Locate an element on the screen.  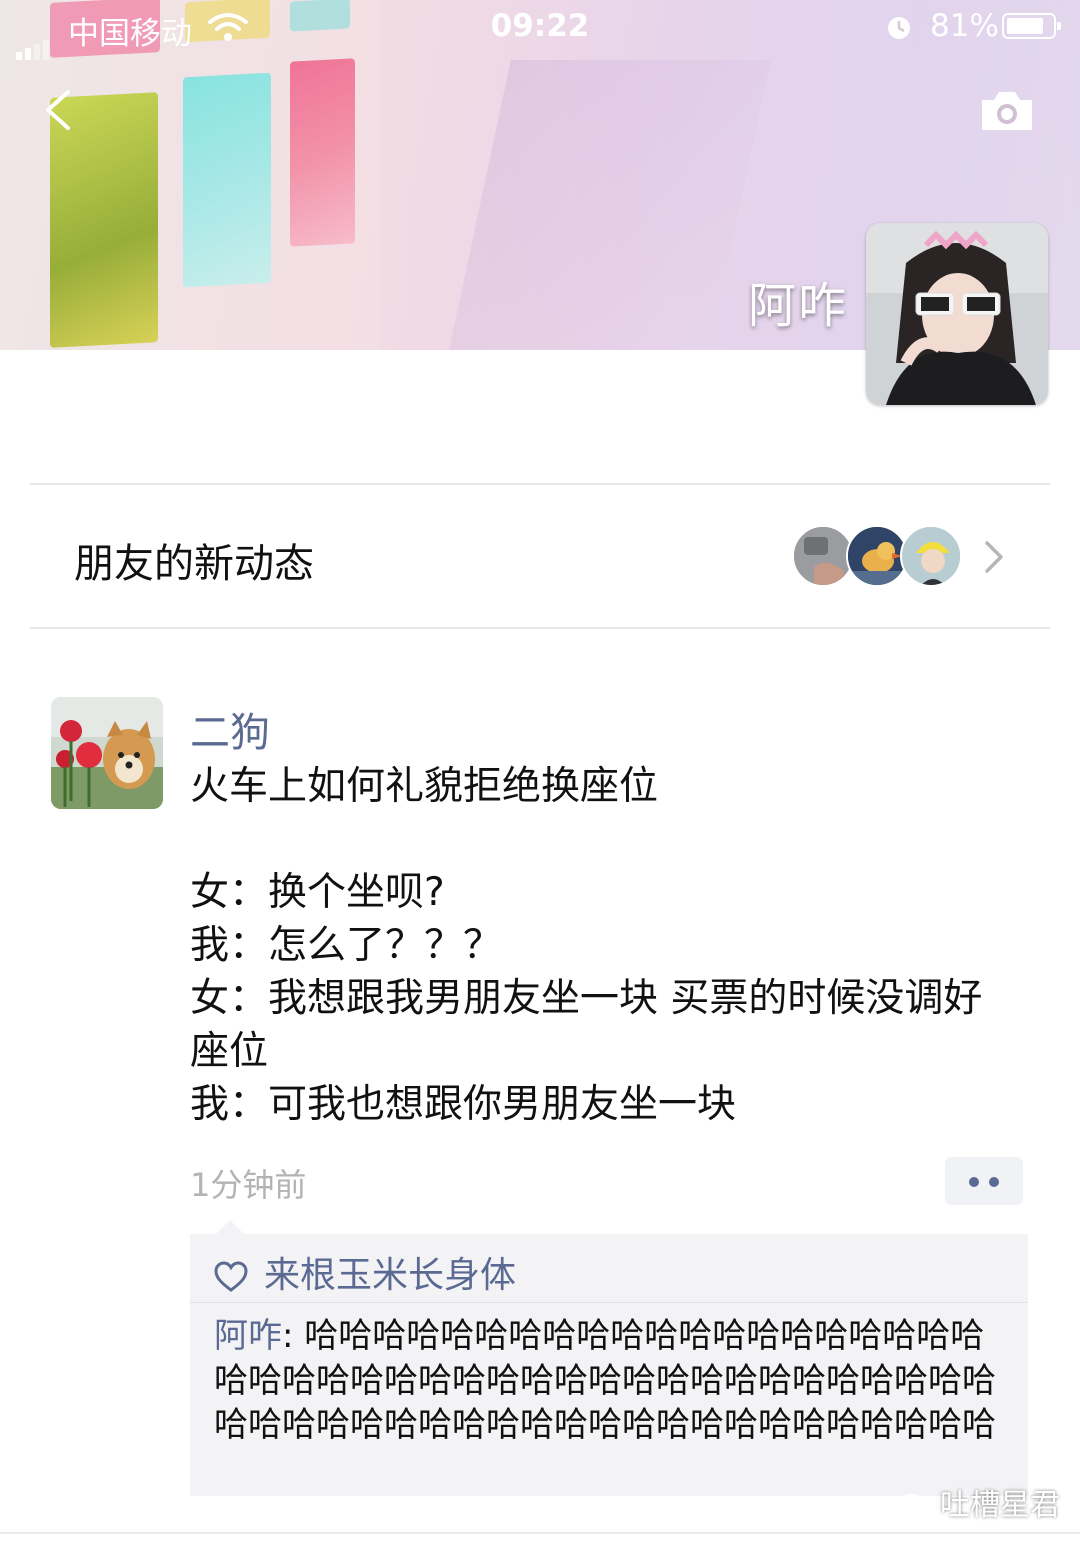
liker-name: 来根玉米长身体 is located at coordinates (390, 1275).